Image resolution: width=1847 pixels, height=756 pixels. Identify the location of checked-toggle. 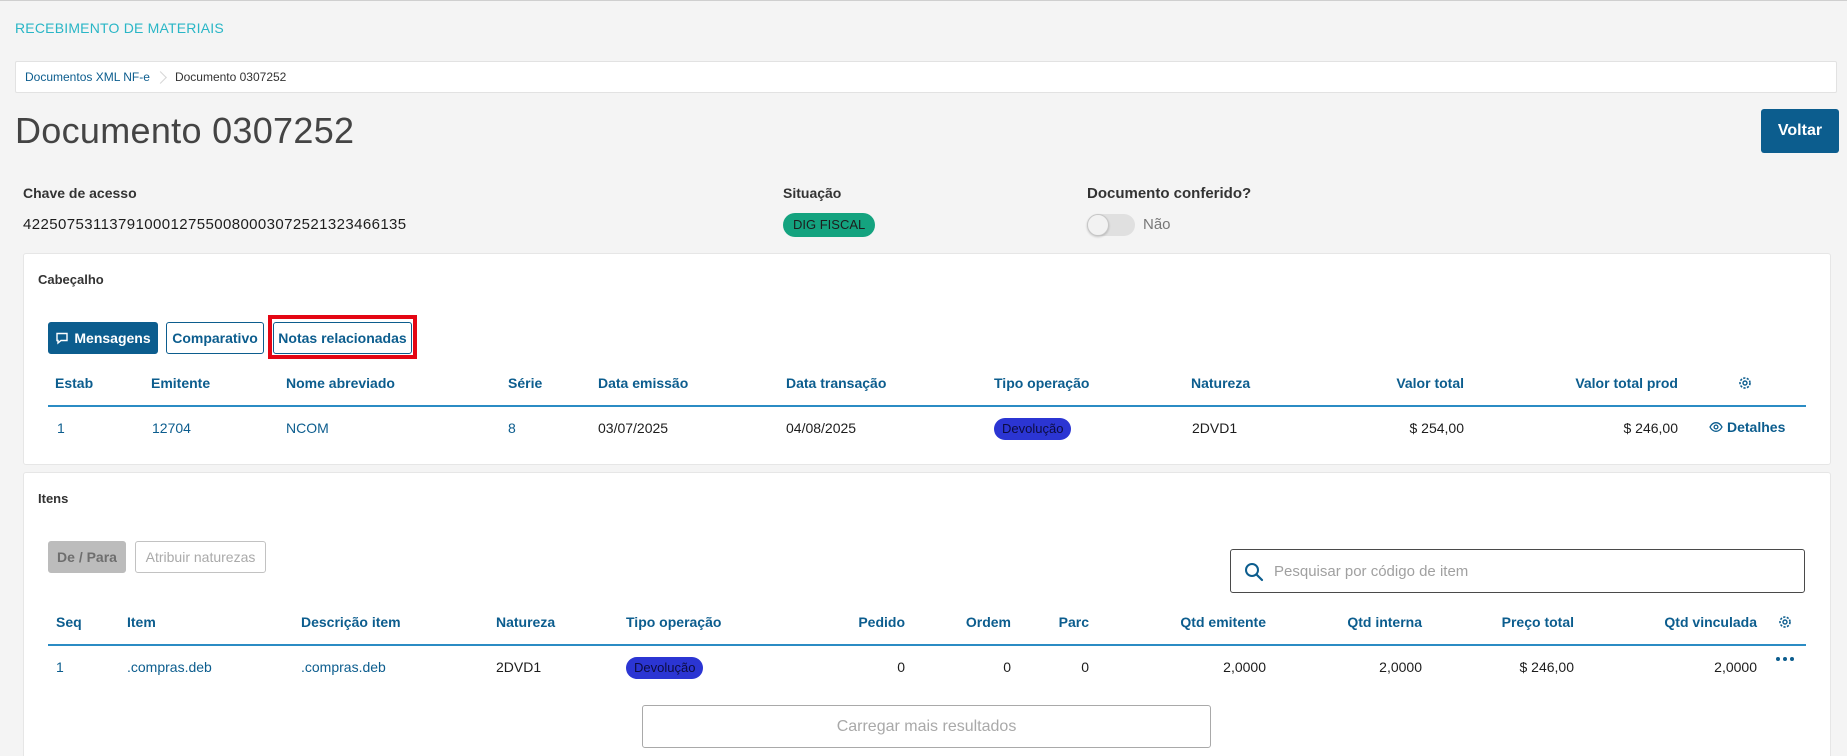
(1111, 225).